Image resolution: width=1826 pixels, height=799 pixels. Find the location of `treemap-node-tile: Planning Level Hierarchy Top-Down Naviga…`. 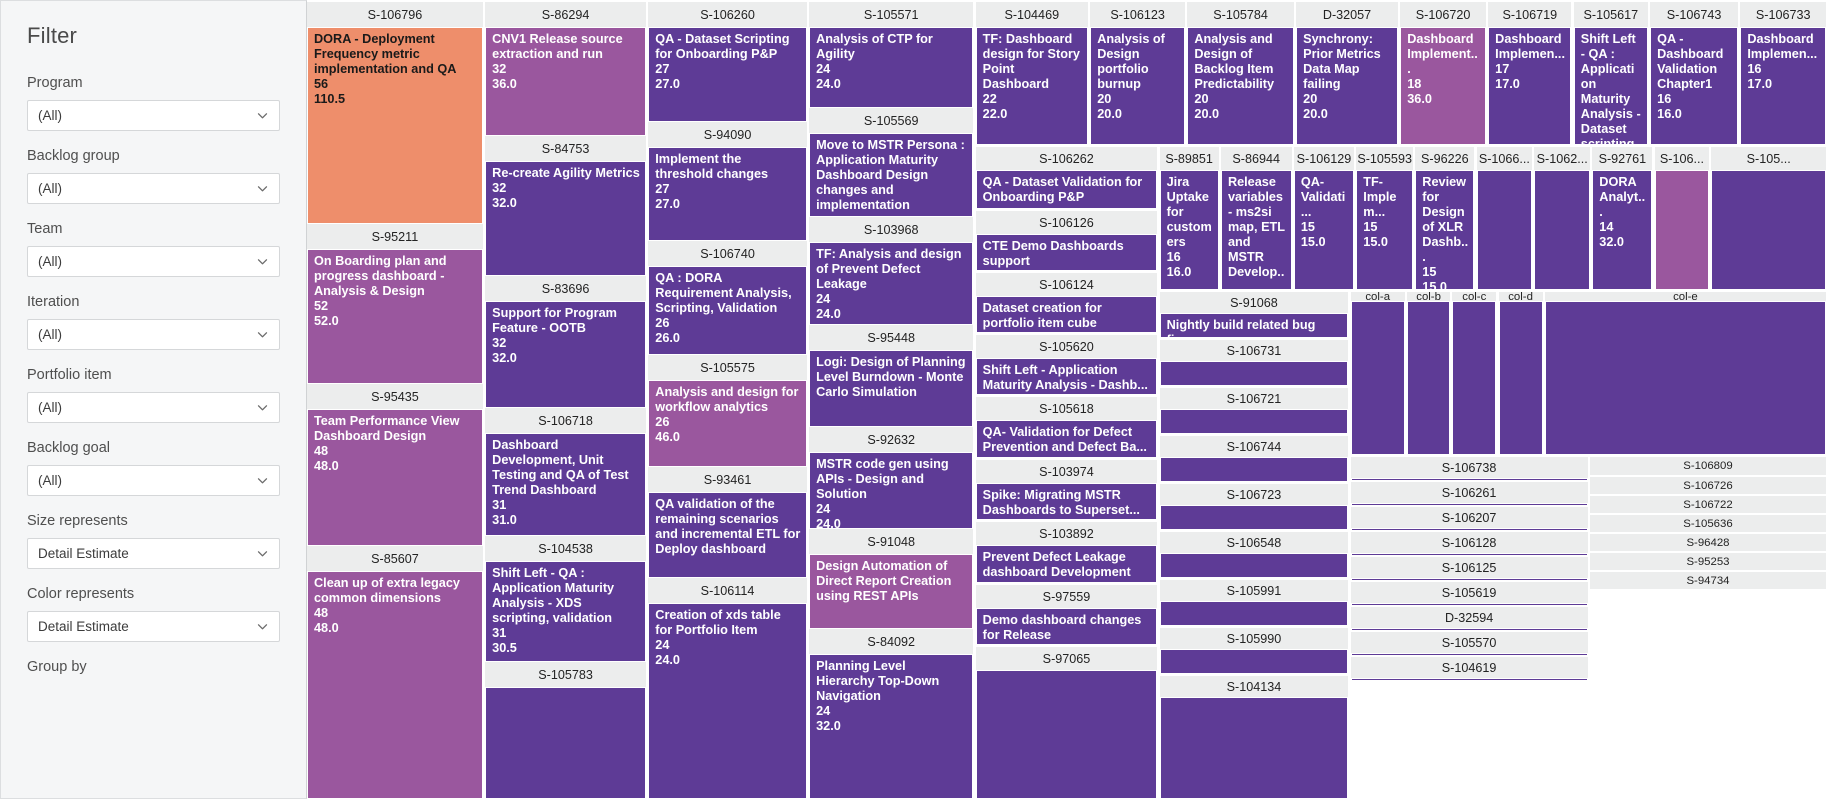

treemap-node-tile: Planning Level Hierarchy Top-Down Naviga… is located at coordinates (891, 727).